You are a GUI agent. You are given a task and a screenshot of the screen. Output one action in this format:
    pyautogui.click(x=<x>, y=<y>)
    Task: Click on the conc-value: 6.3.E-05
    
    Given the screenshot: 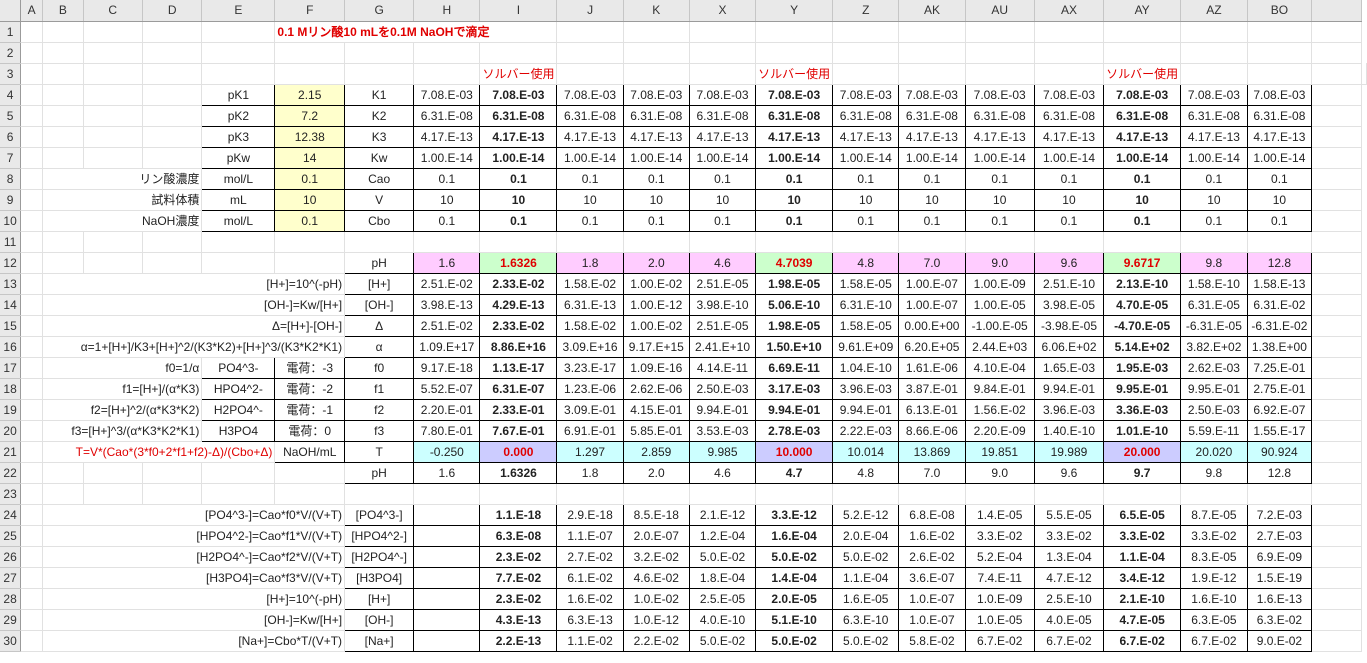 What is the action you would take?
    pyautogui.click(x=1214, y=619)
    